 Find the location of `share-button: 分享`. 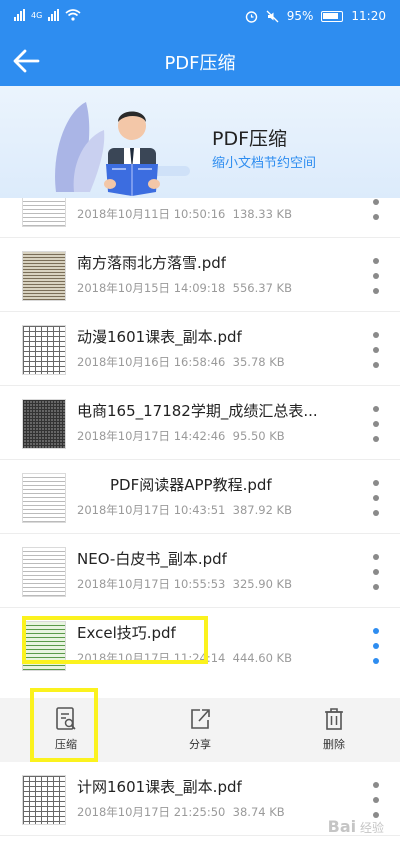

share-button: 分享 is located at coordinates (200, 731).